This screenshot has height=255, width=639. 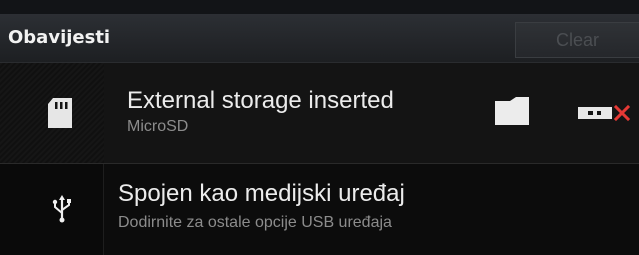 What do you see at coordinates (604, 113) in the screenshot?
I see `unmount-icon` at bounding box center [604, 113].